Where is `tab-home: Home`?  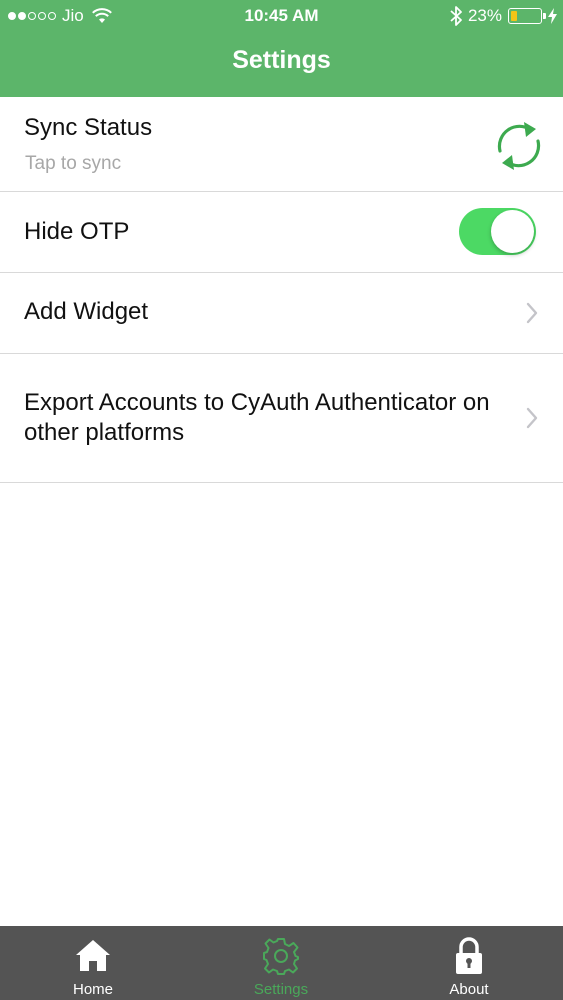
tab-home: Home is located at coordinates (93, 963).